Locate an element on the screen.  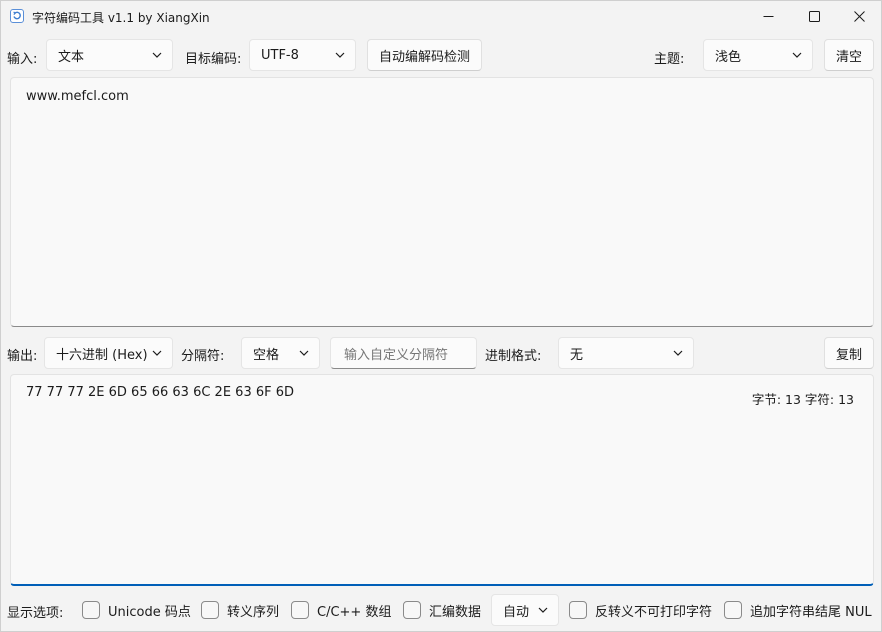
escape-sequence-checkbox: 转义序列 is located at coordinates (240, 610).